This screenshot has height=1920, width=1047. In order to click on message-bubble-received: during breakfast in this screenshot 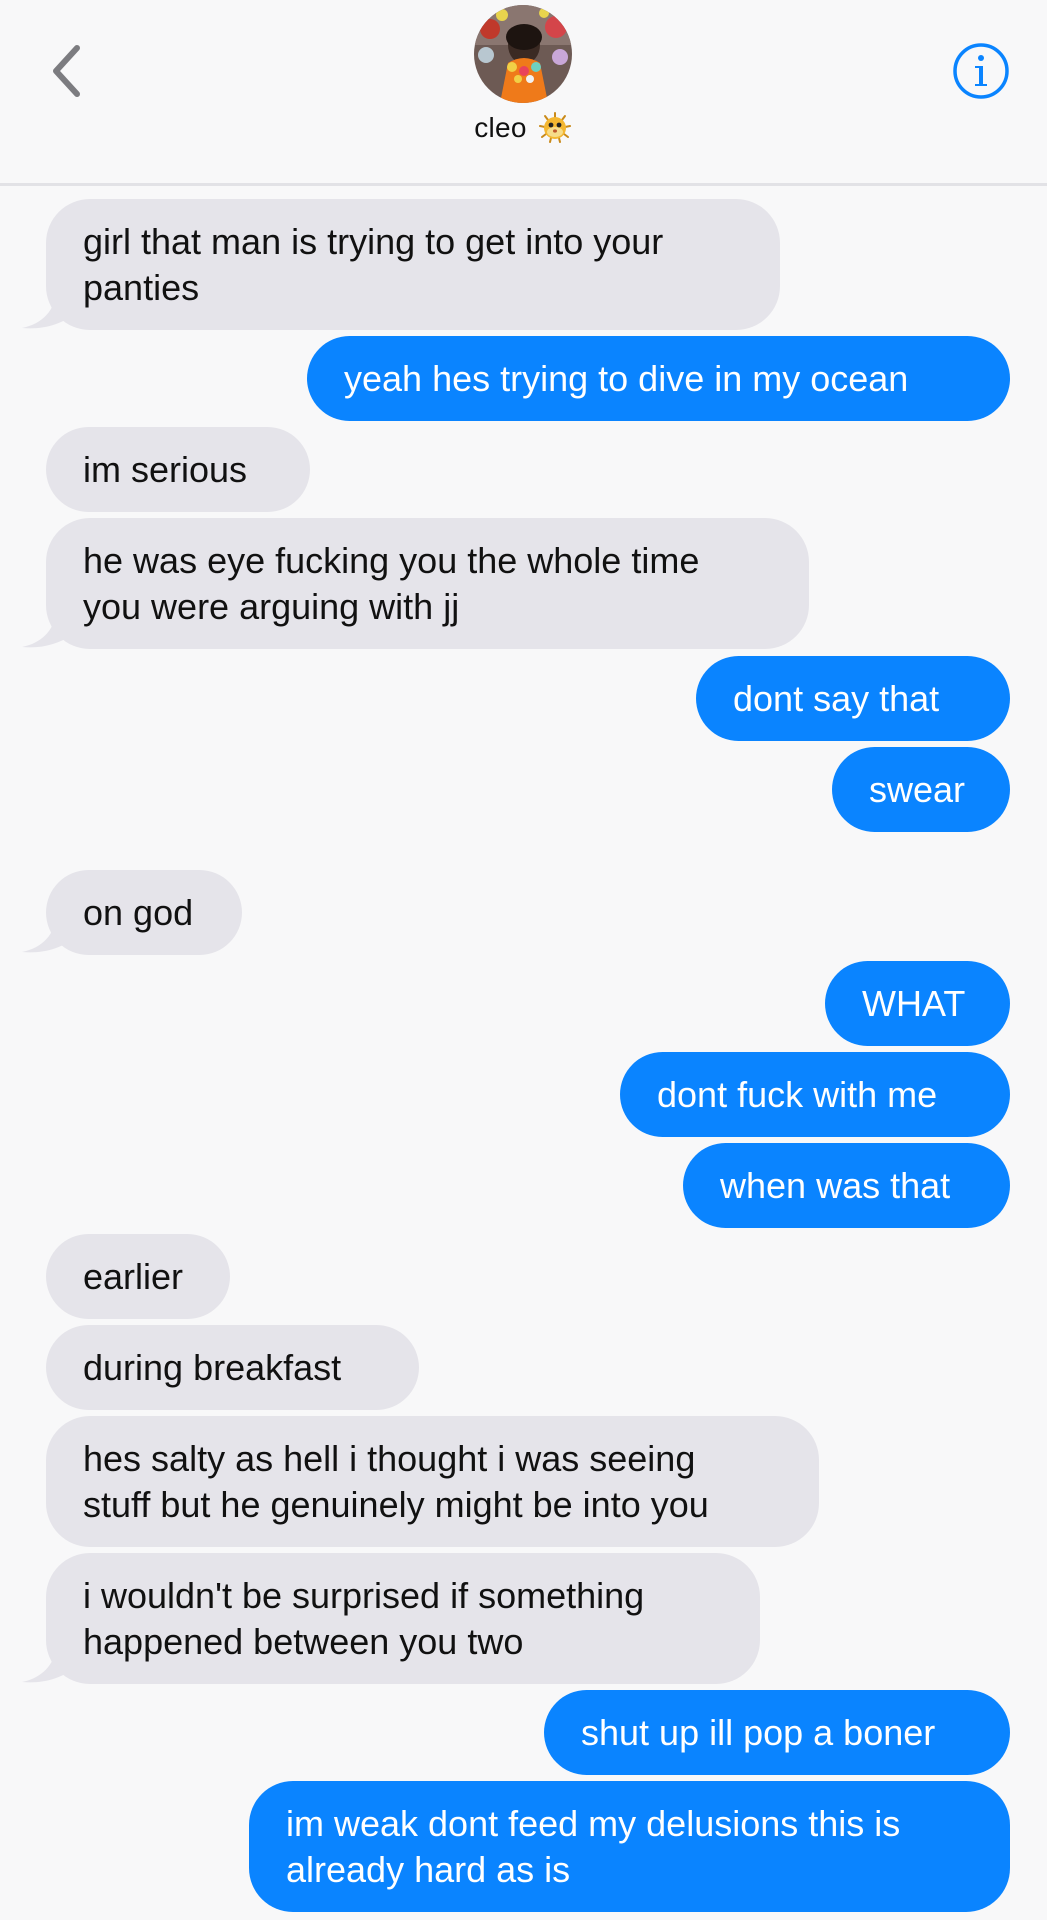, I will do `click(232, 1367)`.